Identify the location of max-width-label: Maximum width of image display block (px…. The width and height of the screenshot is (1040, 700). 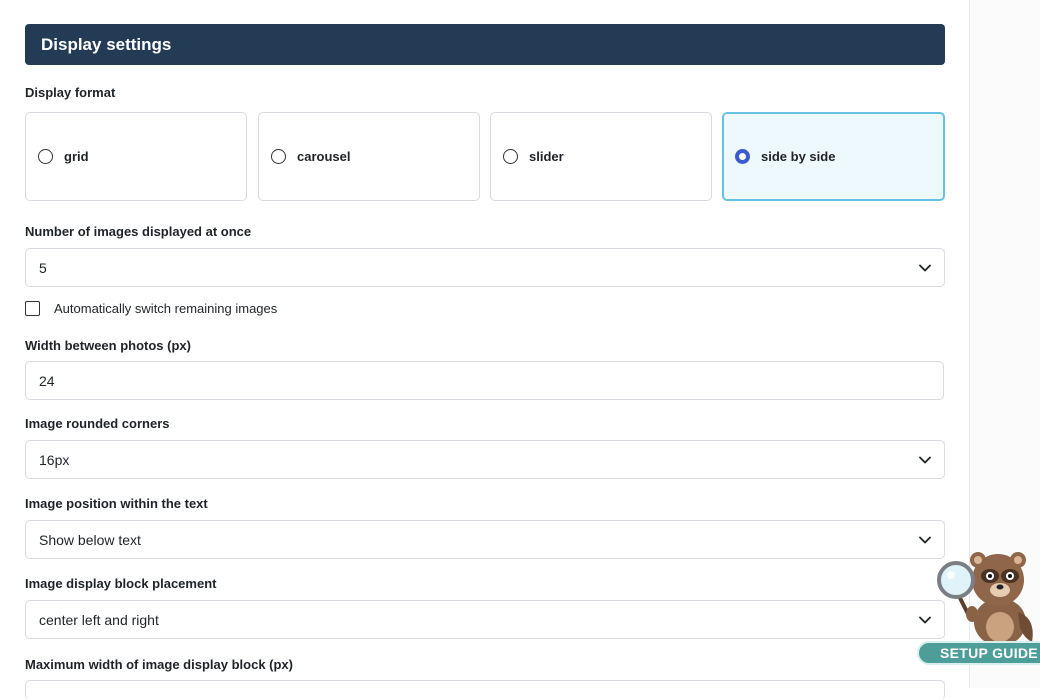
(159, 664).